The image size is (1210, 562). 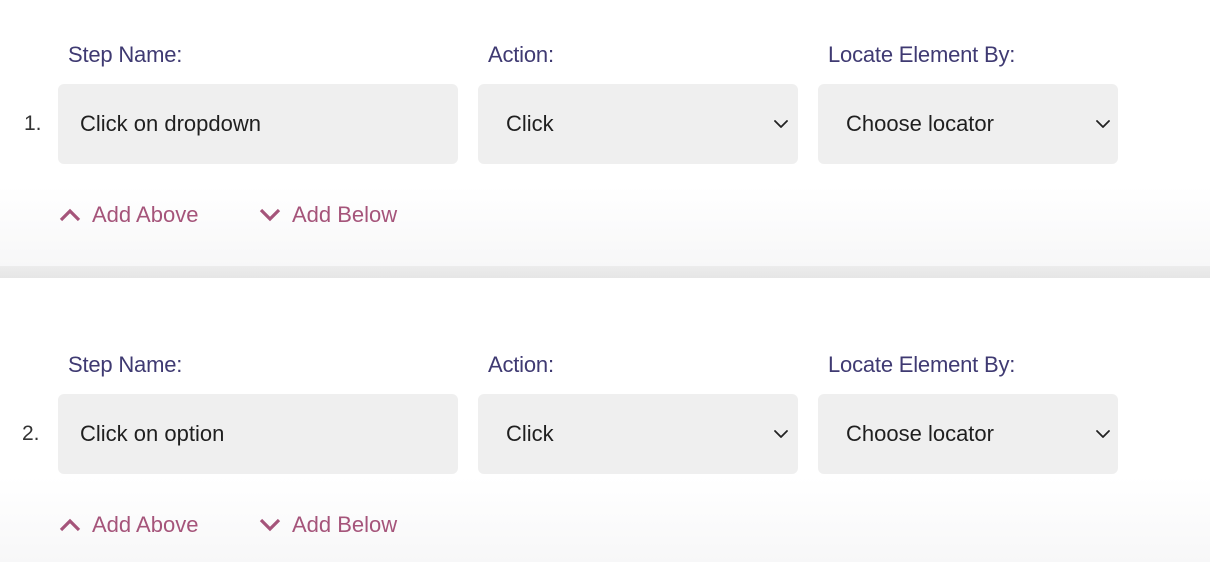 What do you see at coordinates (258, 434) in the screenshot?
I see `step-name-input: Click on option` at bounding box center [258, 434].